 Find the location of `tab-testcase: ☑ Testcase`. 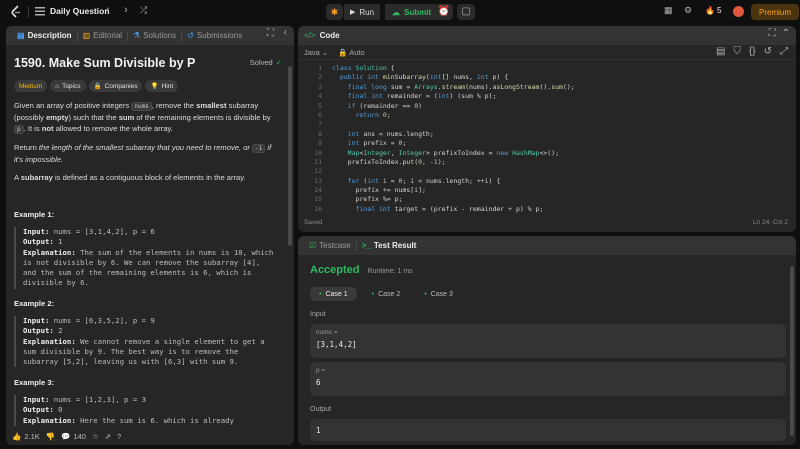

tab-testcase: ☑ Testcase is located at coordinates (330, 245).